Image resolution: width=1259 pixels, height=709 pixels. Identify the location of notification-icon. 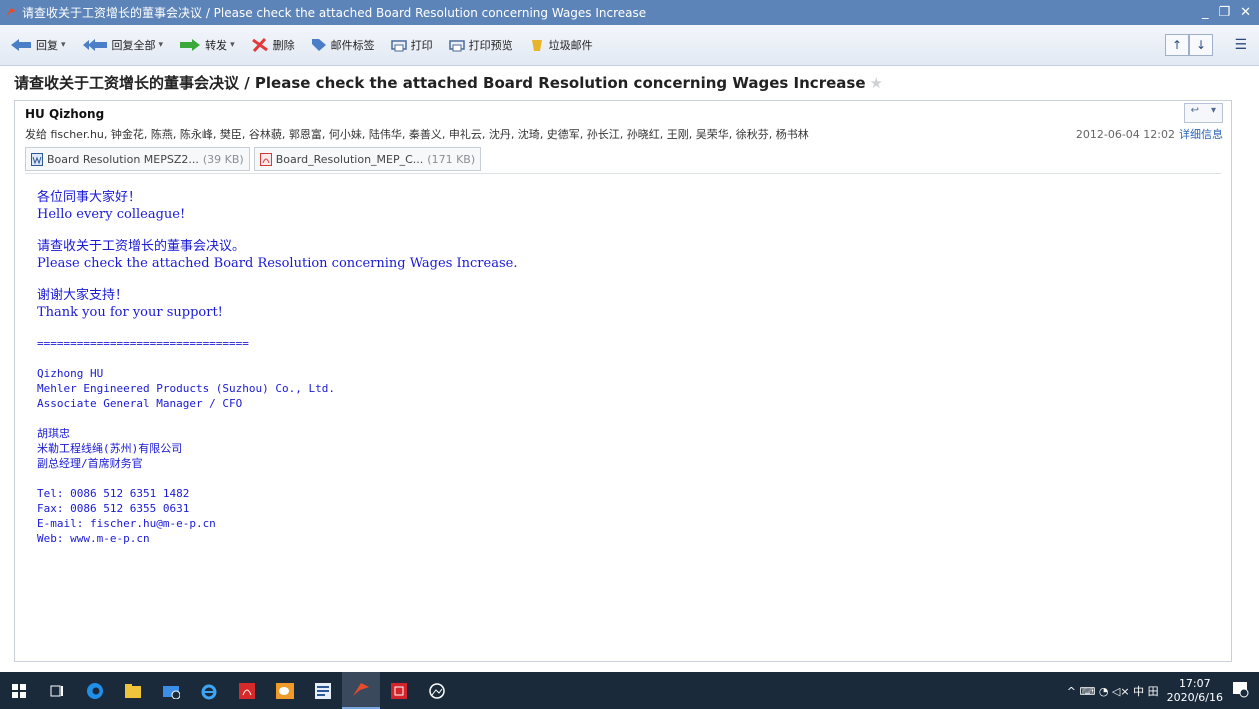
(1241, 690).